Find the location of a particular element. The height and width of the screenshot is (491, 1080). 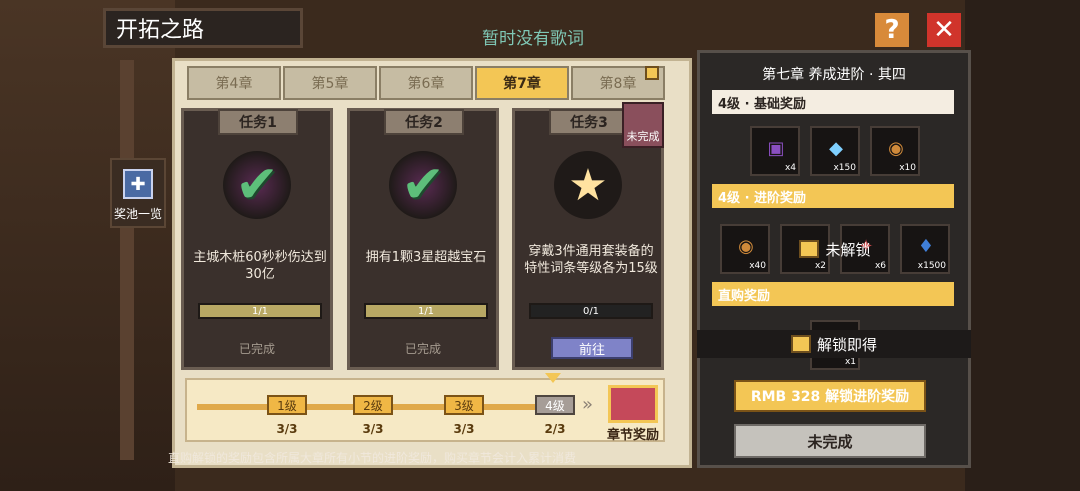

task-description: 拥有1颗3星超越宝石 is located at coordinates (426, 257).